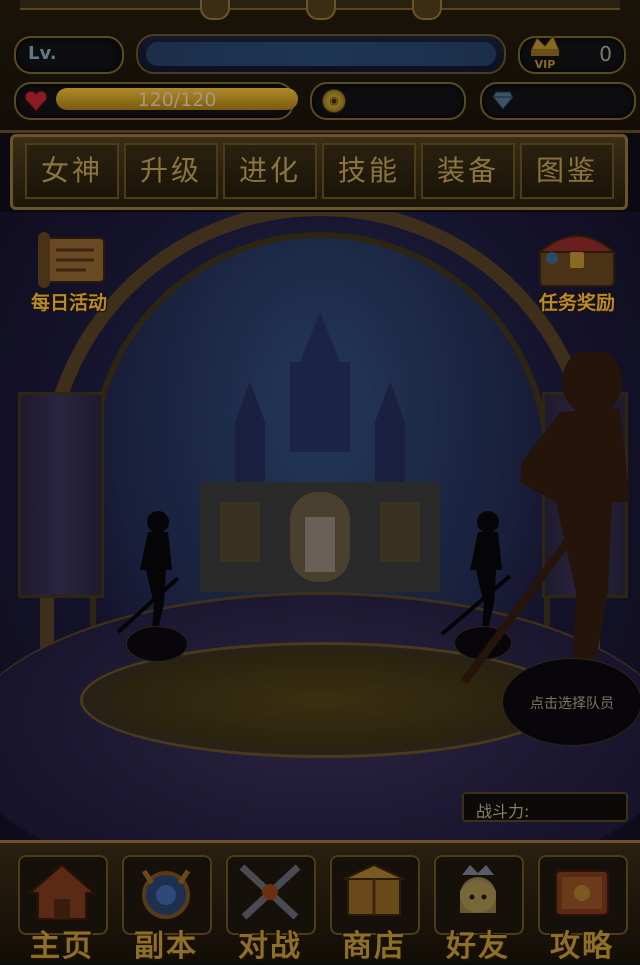 The width and height of the screenshot is (640, 965). What do you see at coordinates (320, 452) in the screenshot?
I see `castle-background` at bounding box center [320, 452].